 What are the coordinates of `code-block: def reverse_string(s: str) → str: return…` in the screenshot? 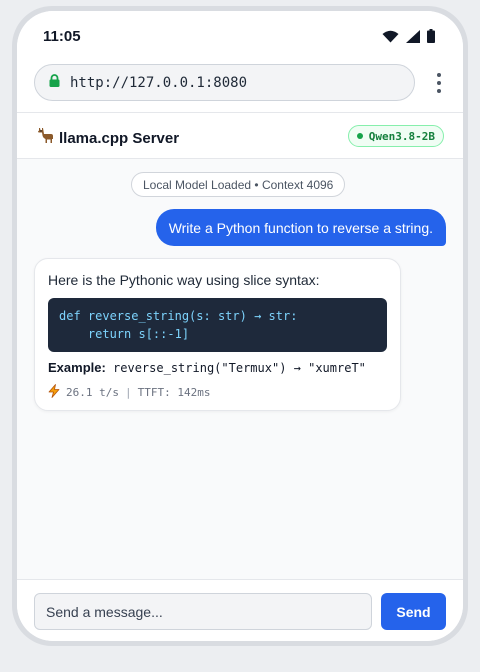 It's located at (217, 325).